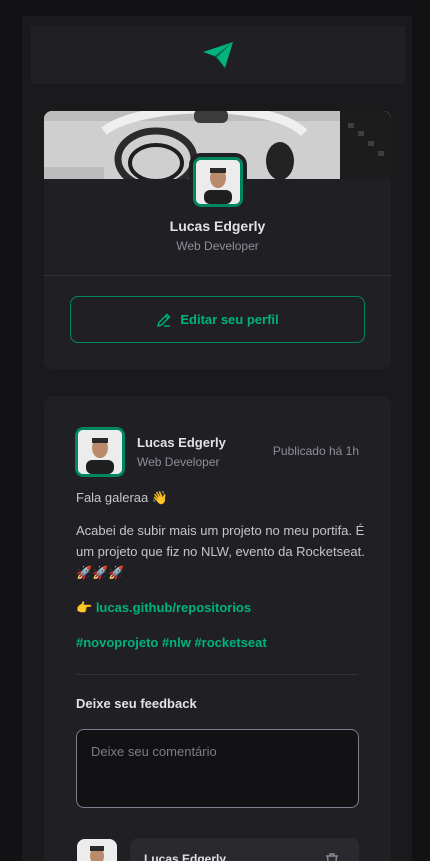 The image size is (430, 861). What do you see at coordinates (171, 642) in the screenshot?
I see `post-hashtags: #novoprojeto #nlw #rocketseat` at bounding box center [171, 642].